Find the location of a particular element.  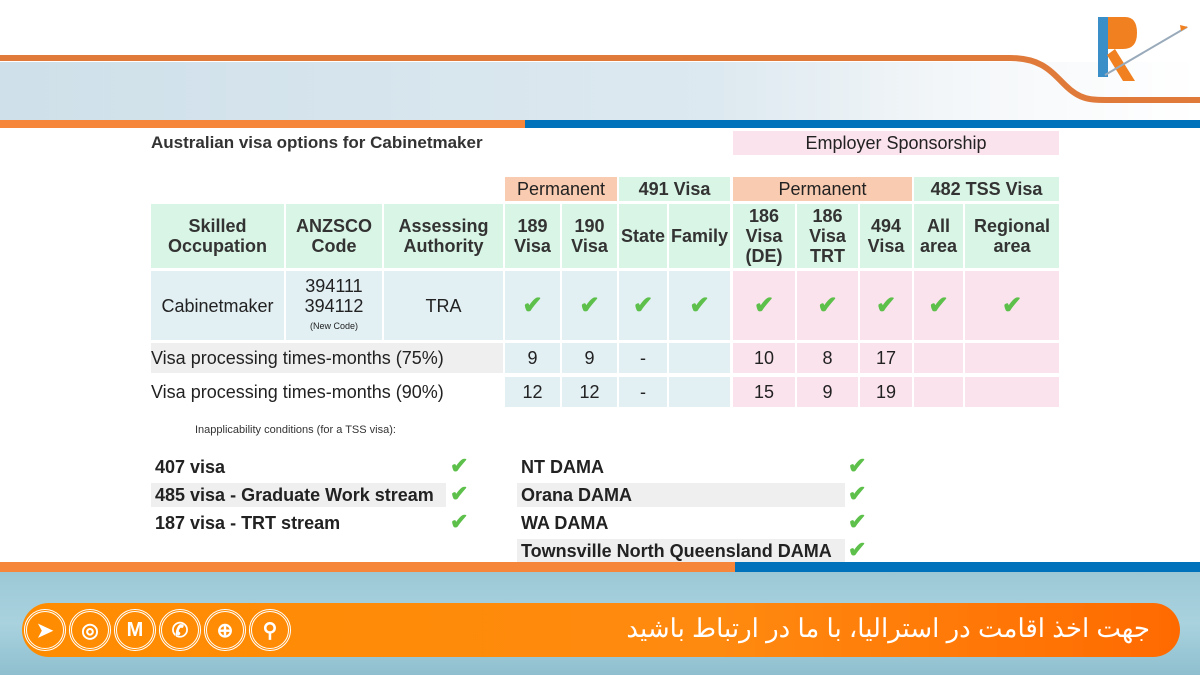

processing-value: 17 is located at coordinates (886, 358).